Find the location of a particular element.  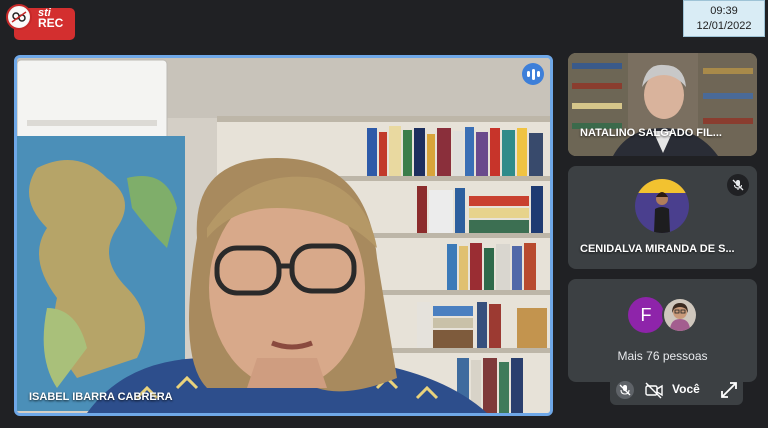

self-view-bar: Você is located at coordinates (676, 390).